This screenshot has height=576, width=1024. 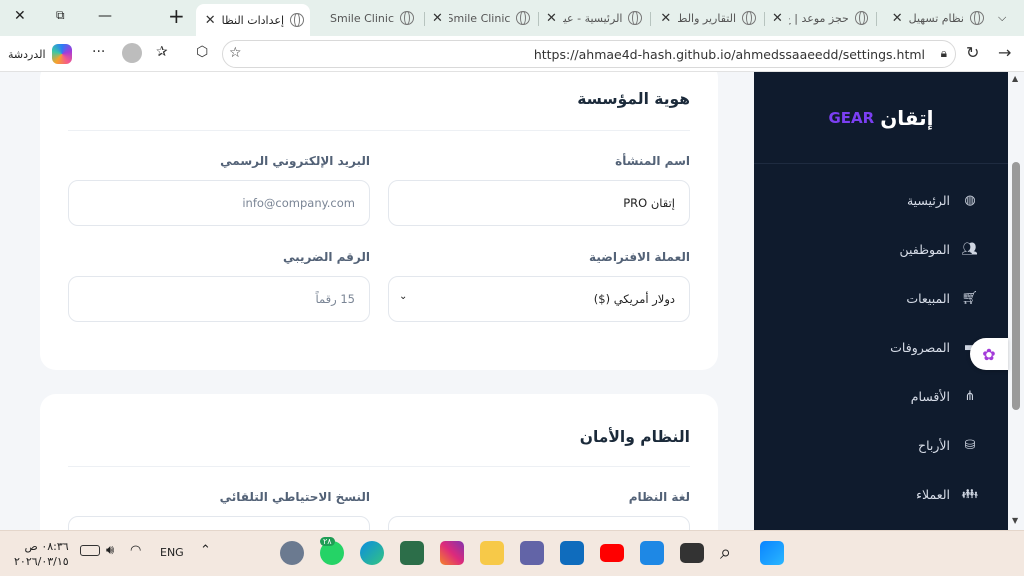 What do you see at coordinates (372, 553) in the screenshot?
I see `edge-app-icon` at bounding box center [372, 553].